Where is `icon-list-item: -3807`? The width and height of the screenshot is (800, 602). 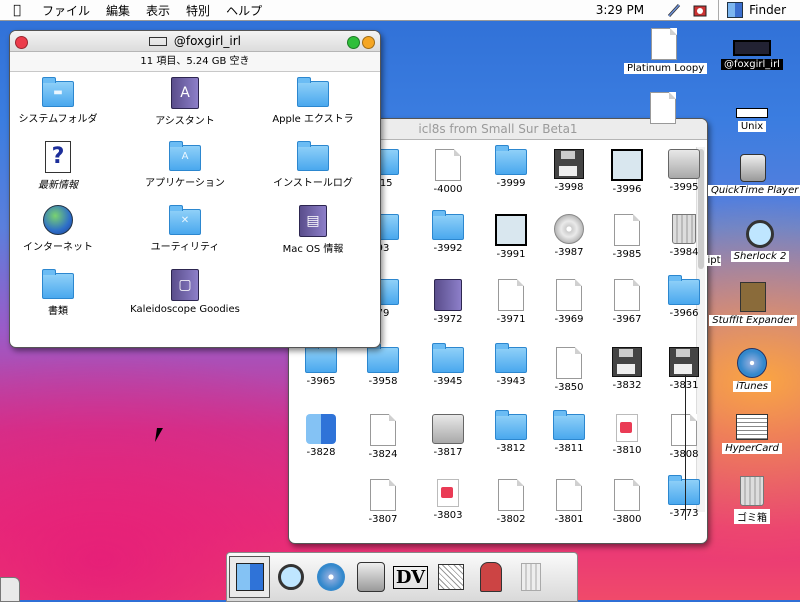
icon-list-item: -3807 is located at coordinates (383, 502).